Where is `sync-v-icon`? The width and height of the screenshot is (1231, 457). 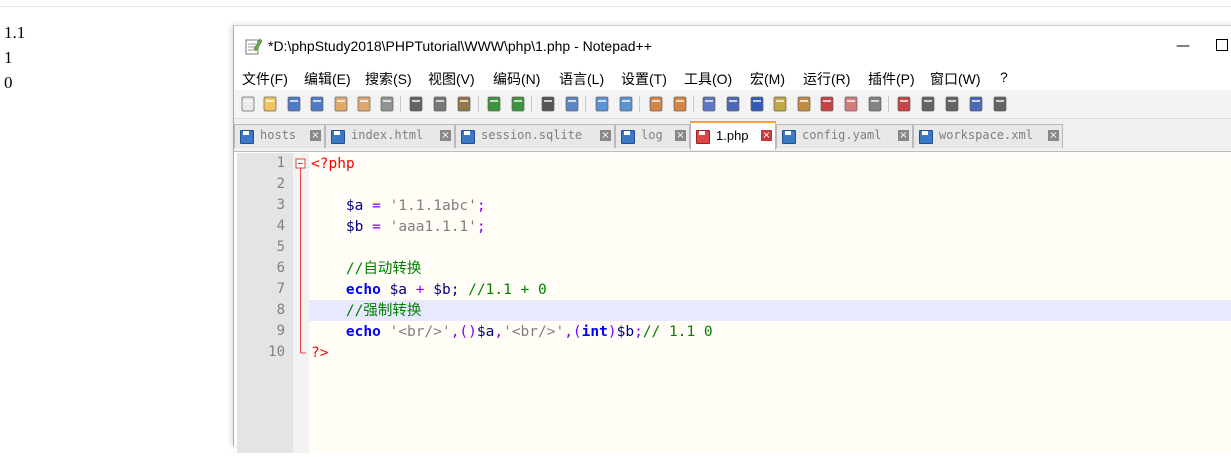
sync-v-icon is located at coordinates (656, 104).